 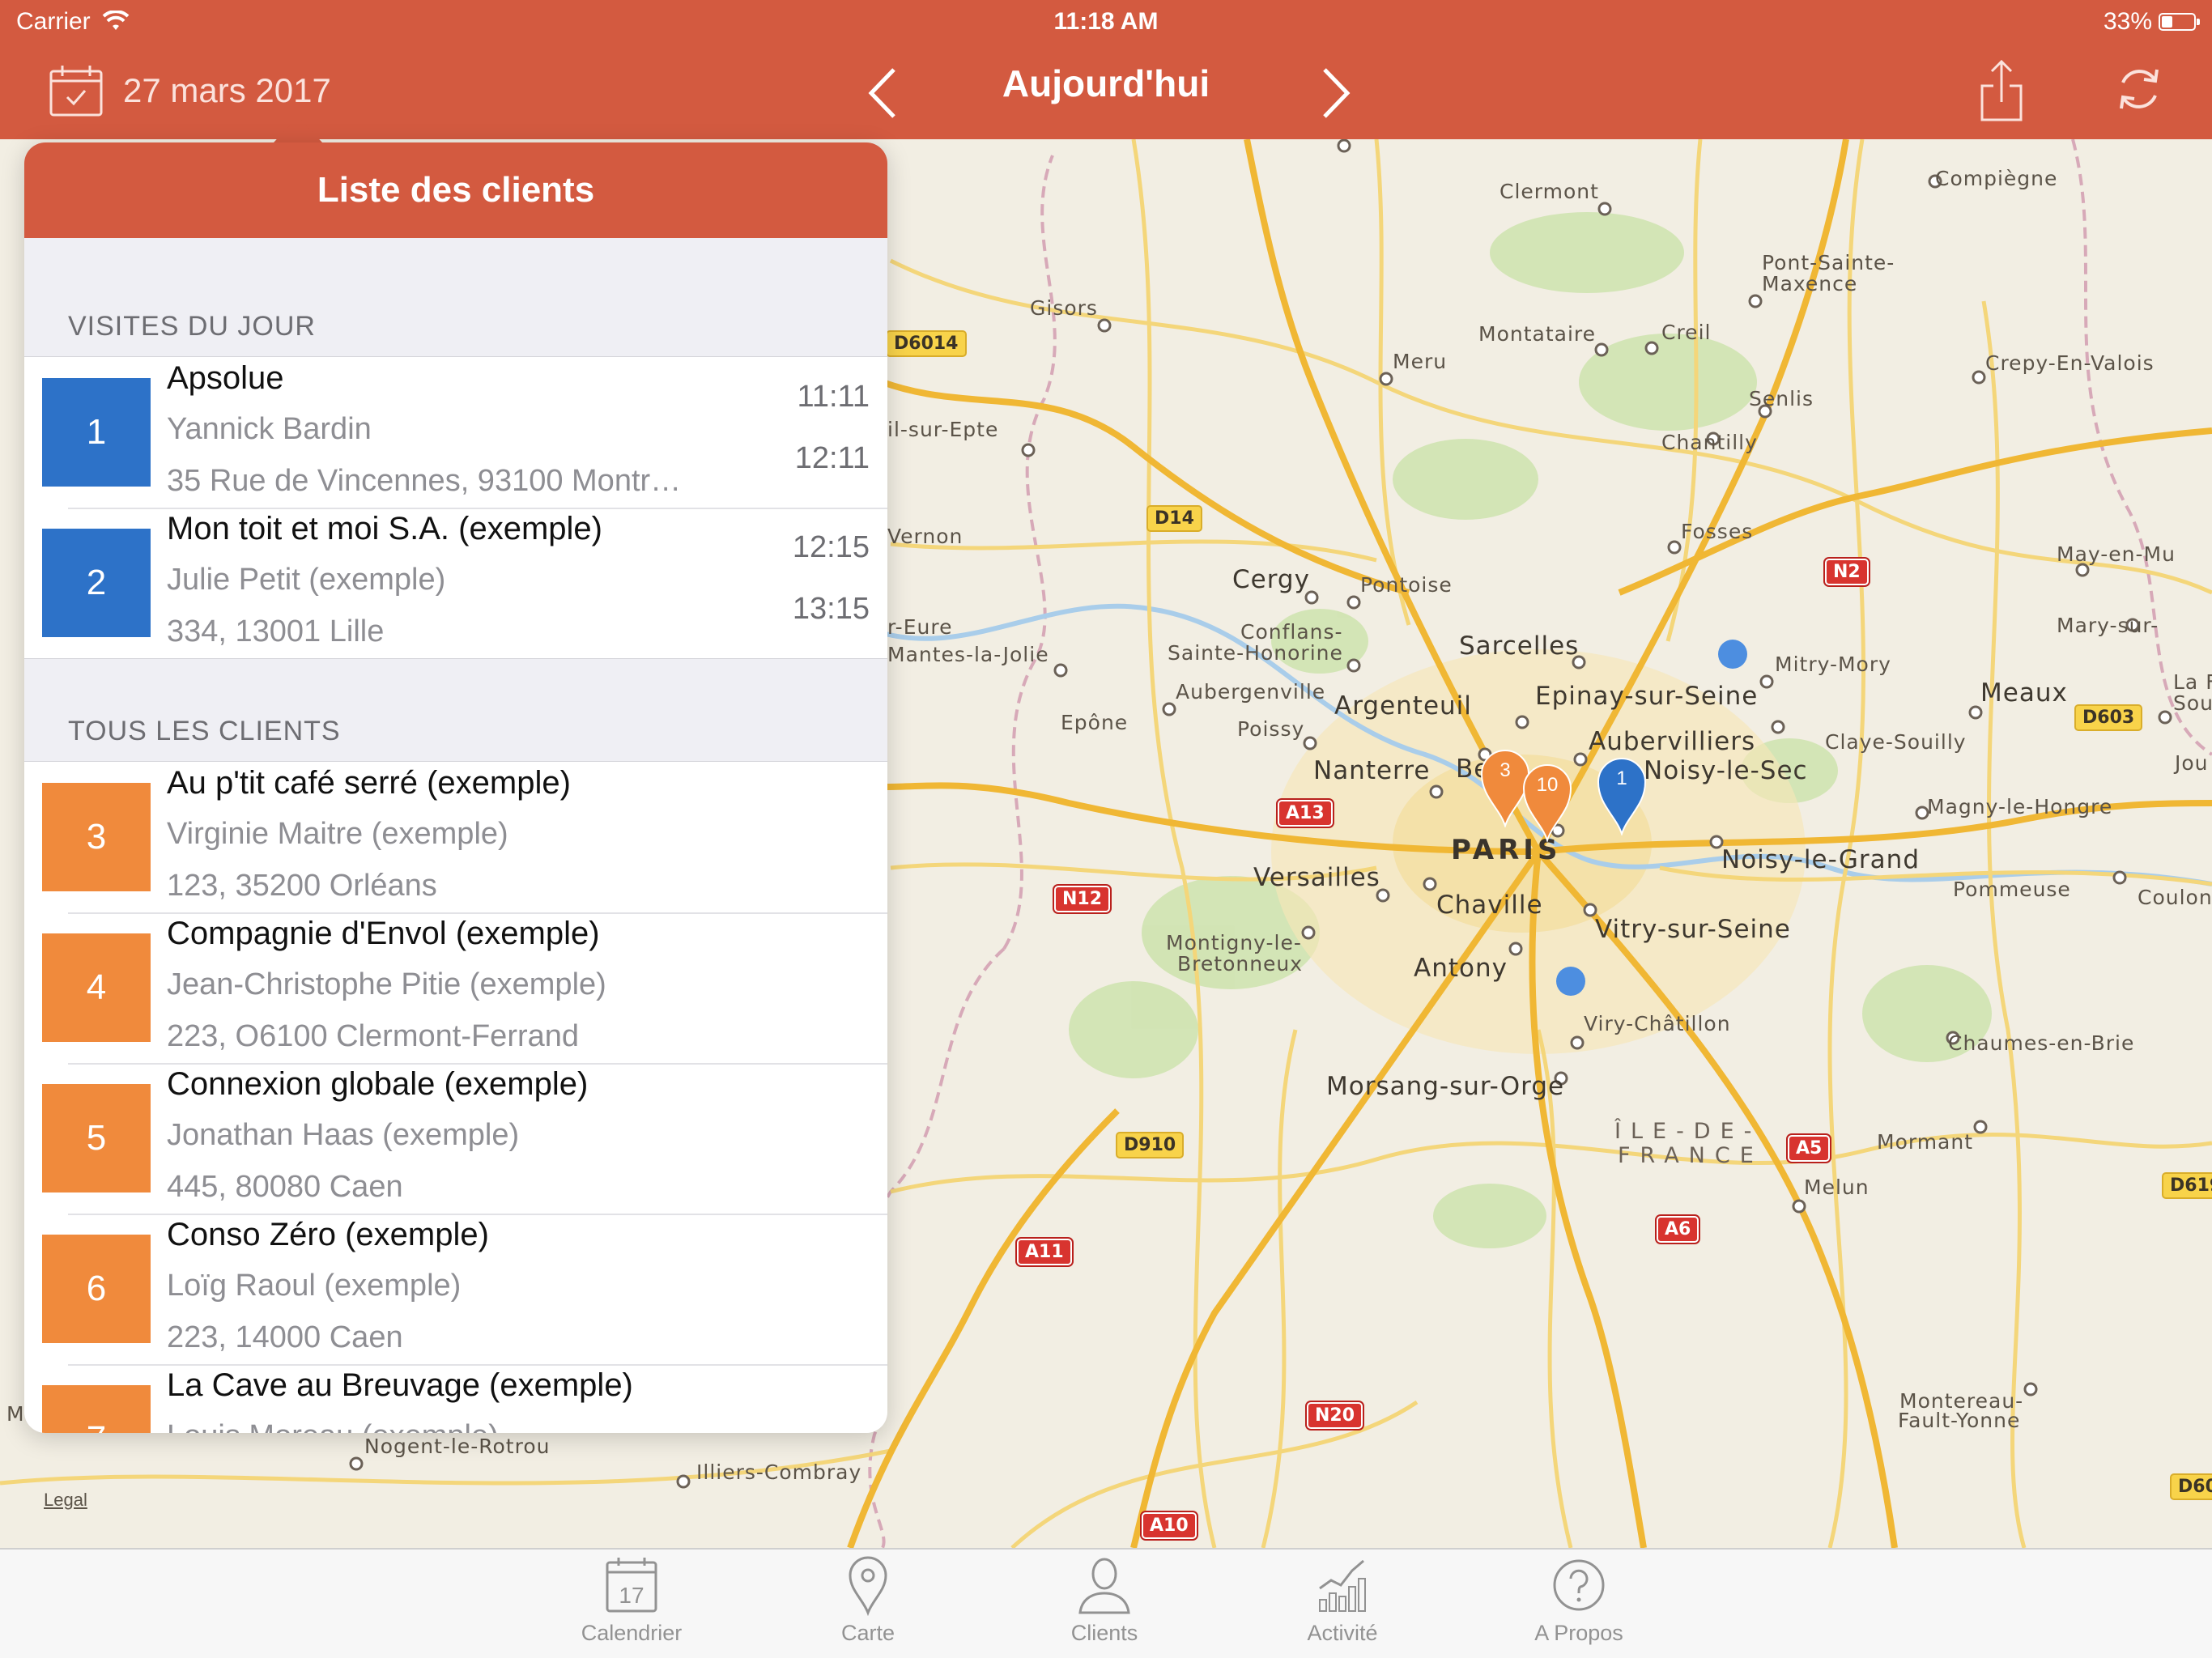 I want to click on client-map-pin: 1, so click(x=1622, y=795).